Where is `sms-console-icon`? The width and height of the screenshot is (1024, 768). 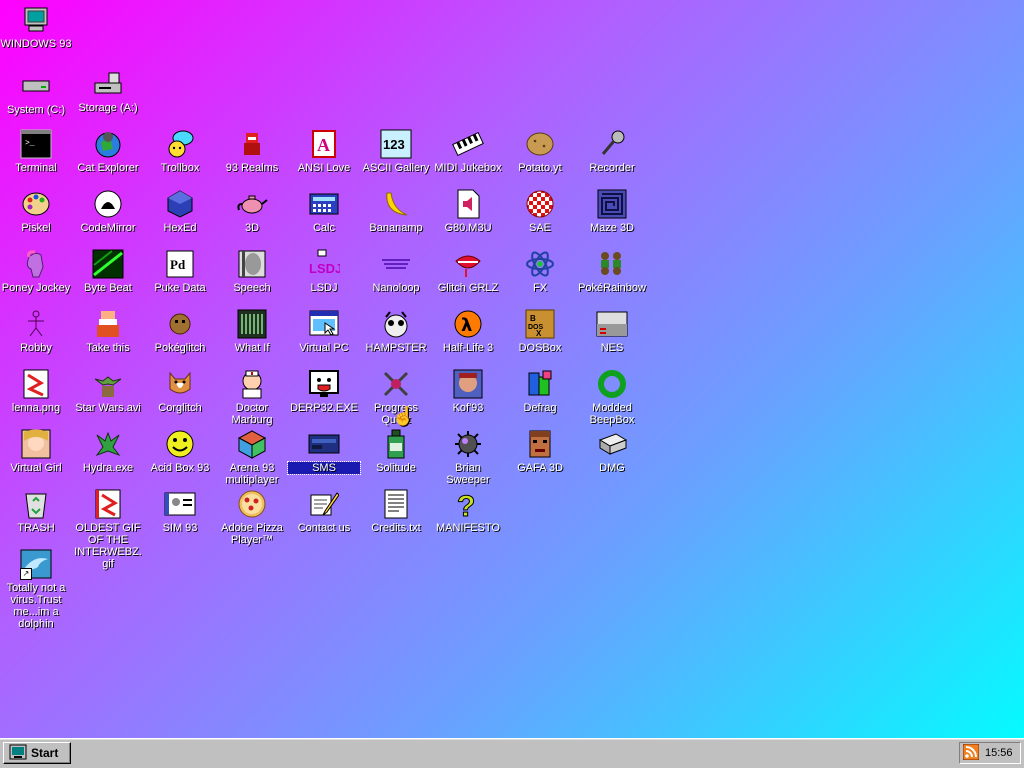
sms-console-icon is located at coordinates (324, 444).